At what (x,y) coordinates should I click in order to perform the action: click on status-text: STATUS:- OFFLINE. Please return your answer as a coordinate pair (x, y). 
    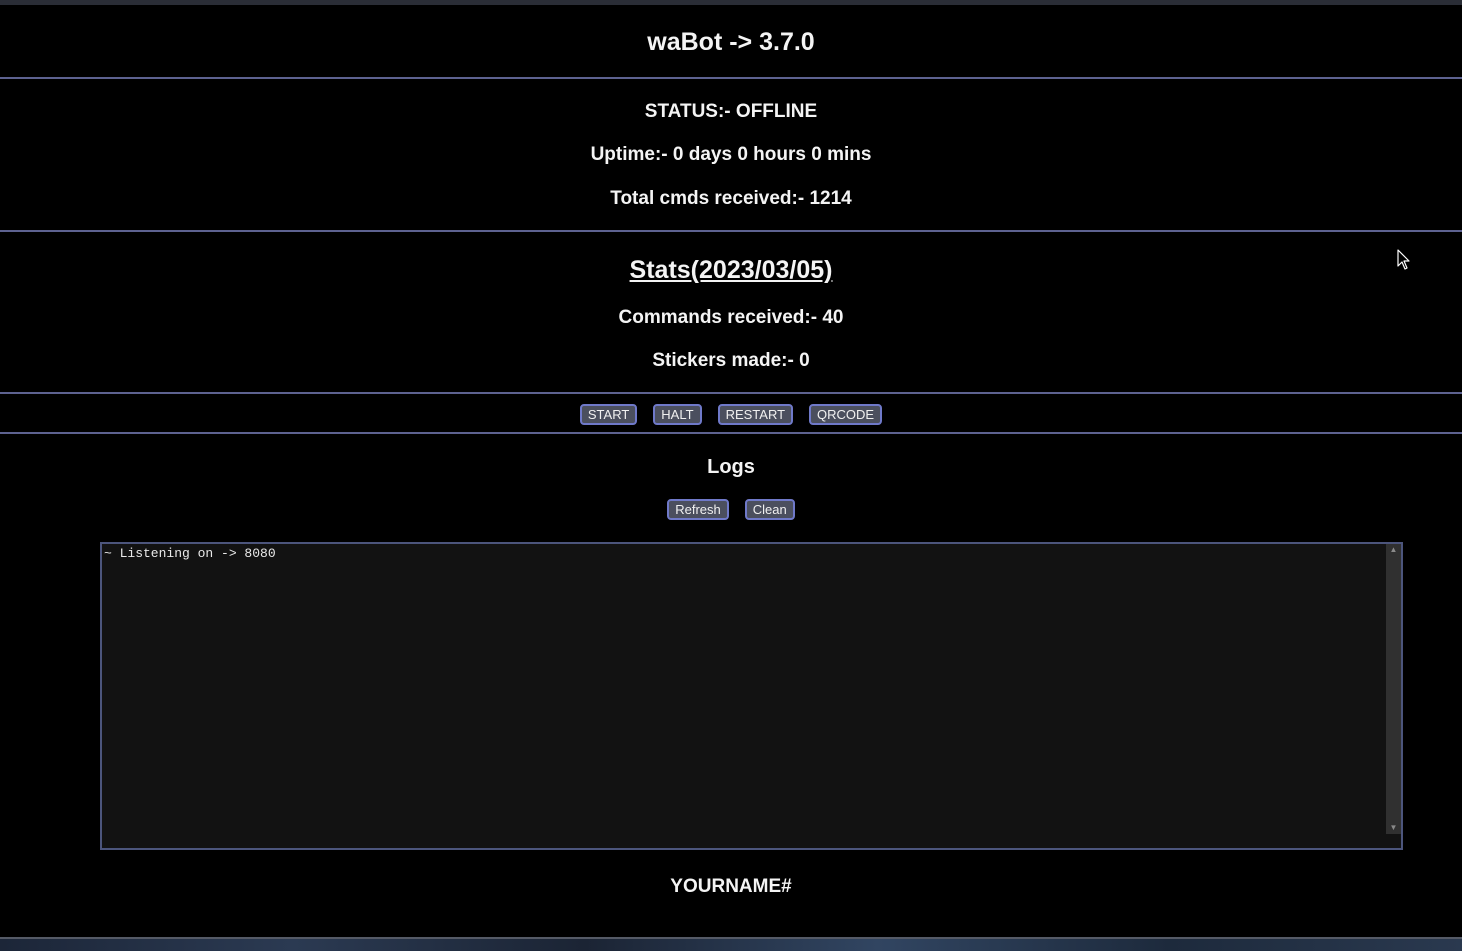
    Looking at the image, I should click on (731, 111).